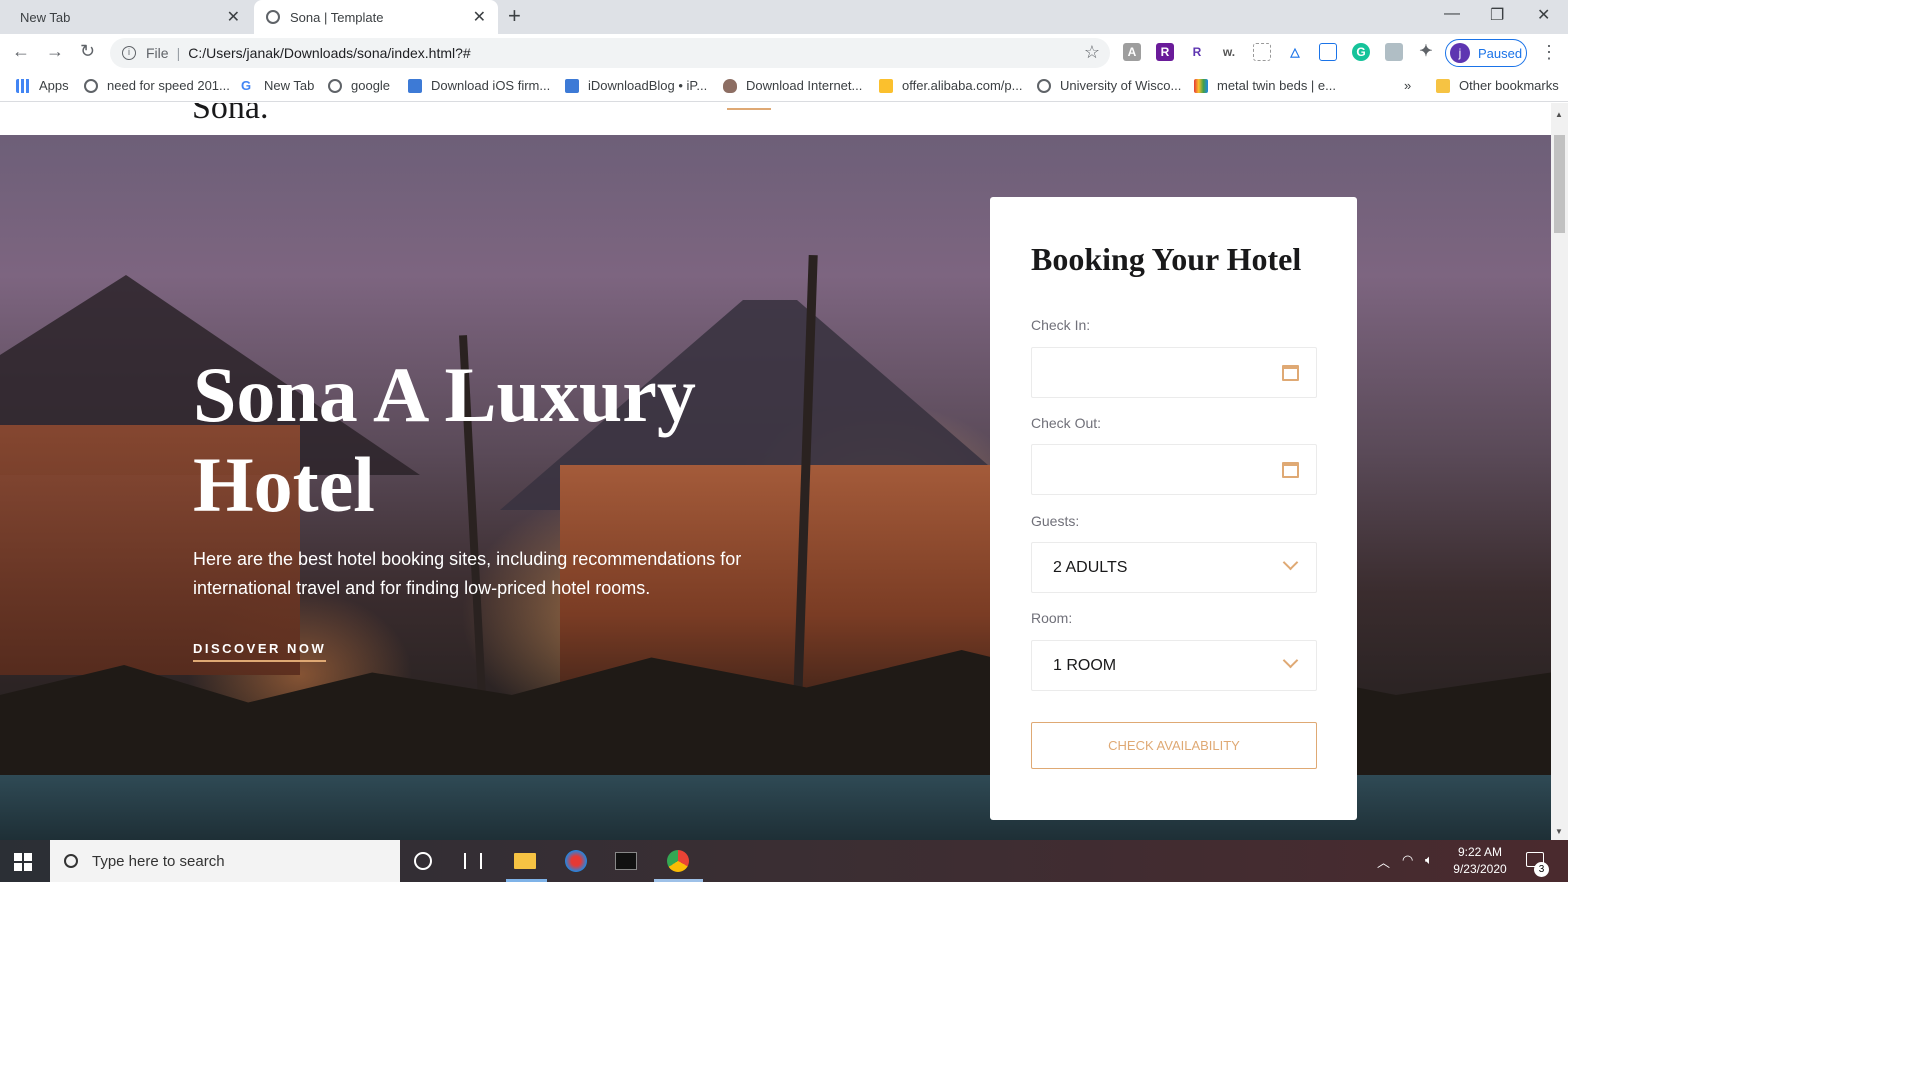 Image resolution: width=1920 pixels, height=1080 pixels. What do you see at coordinates (1509, 85) in the screenshot?
I see `bookmark-label: Other bookmarks` at bounding box center [1509, 85].